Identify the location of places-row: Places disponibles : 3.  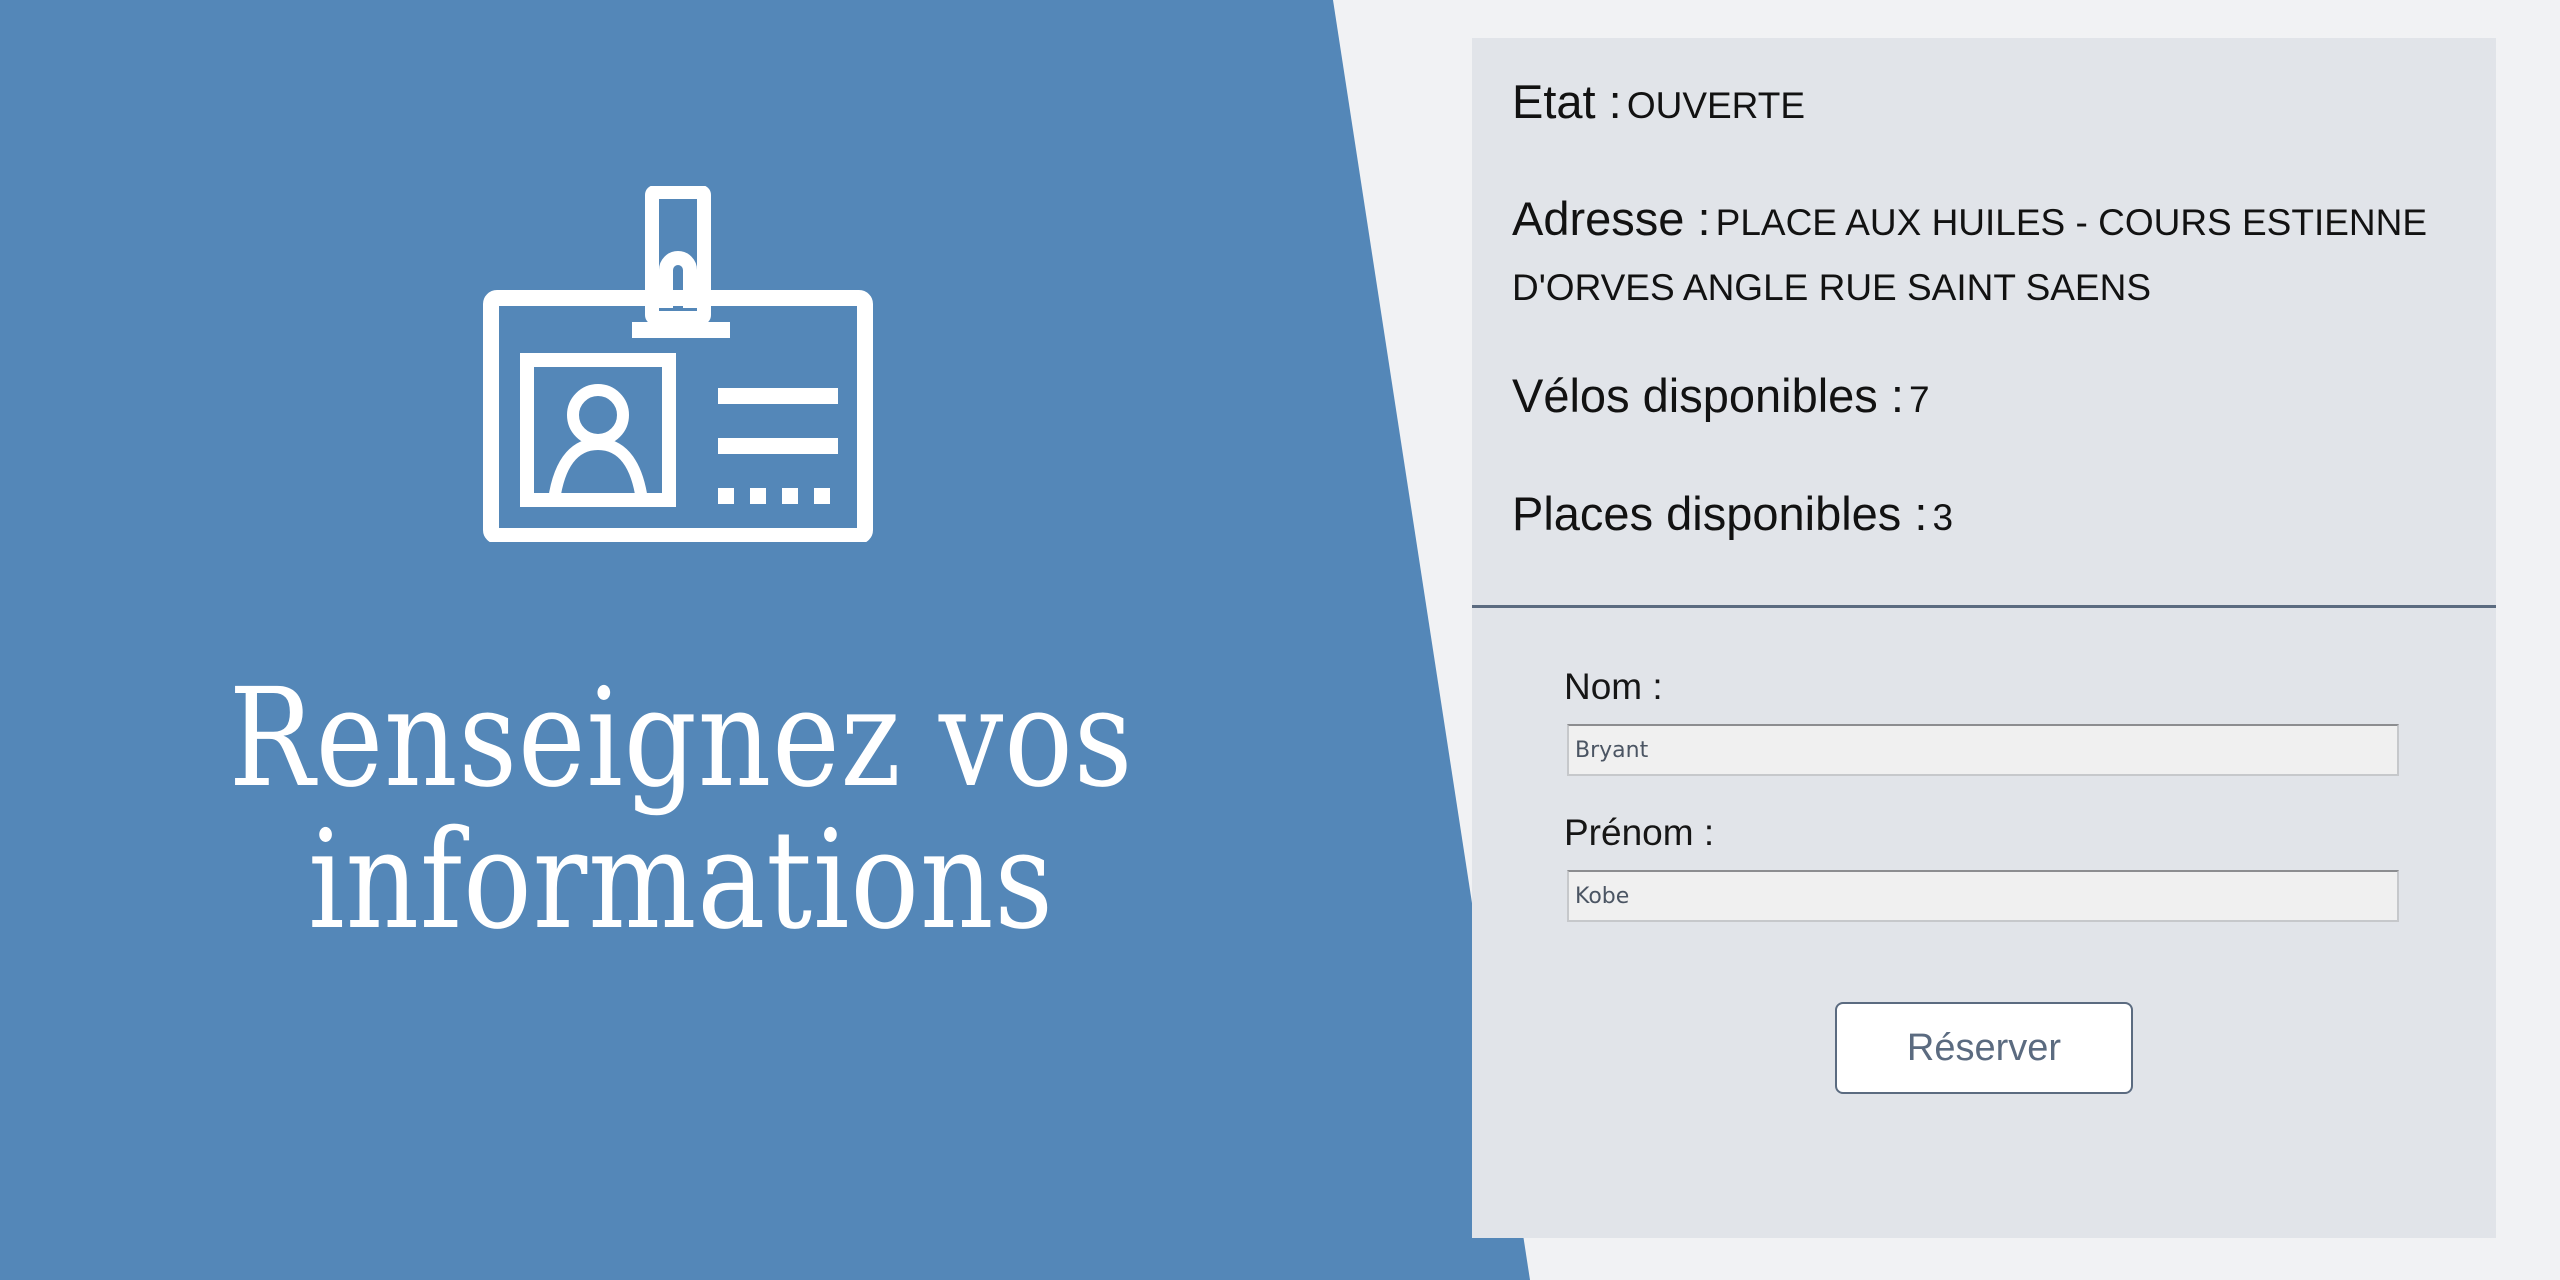
(1732, 513).